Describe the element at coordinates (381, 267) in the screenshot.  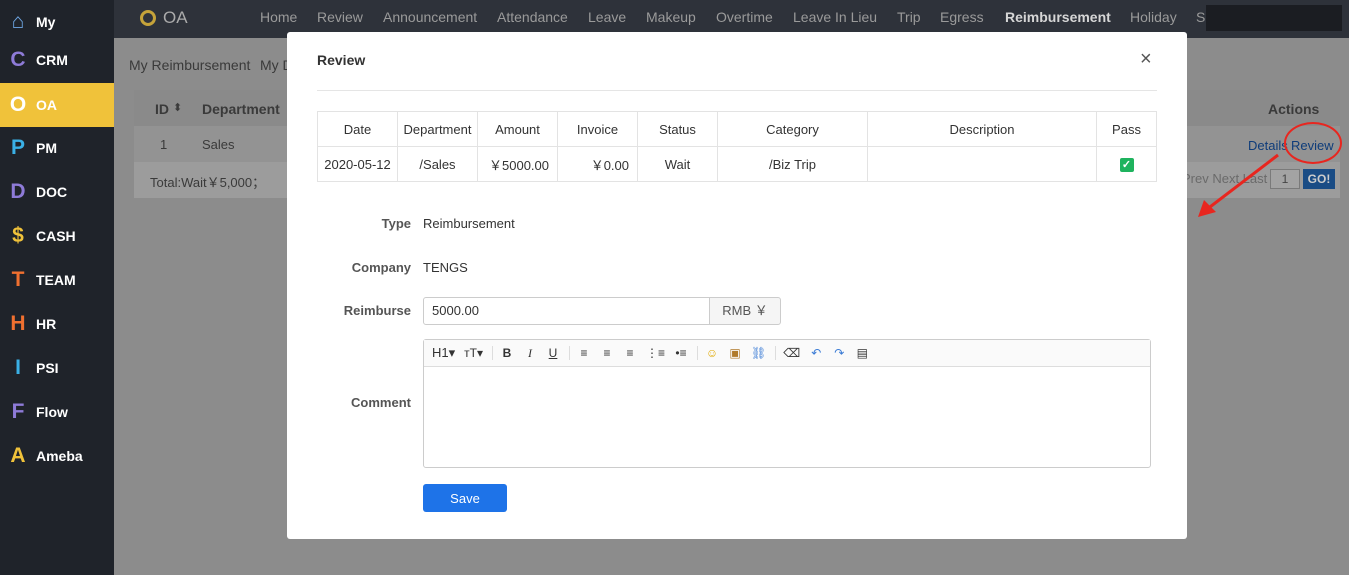
I see `company-label: Company` at that location.